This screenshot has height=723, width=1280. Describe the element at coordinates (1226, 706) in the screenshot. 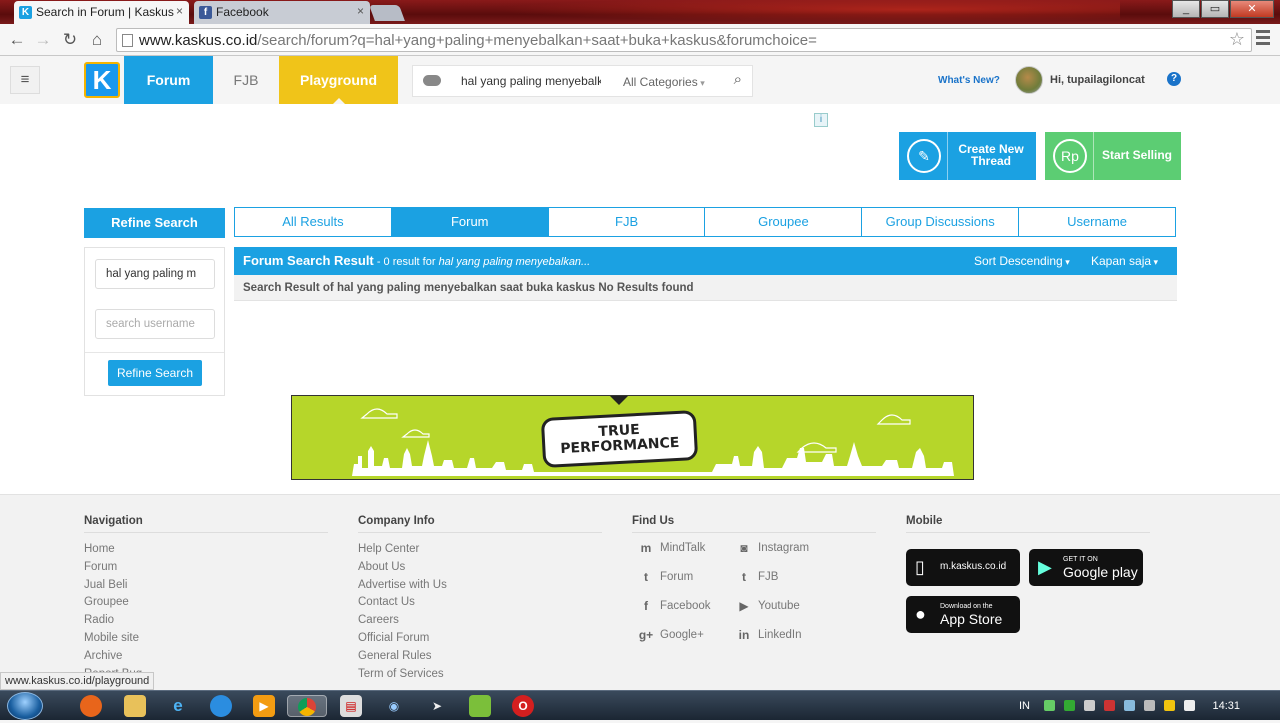

I see `clock: 14:31` at that location.